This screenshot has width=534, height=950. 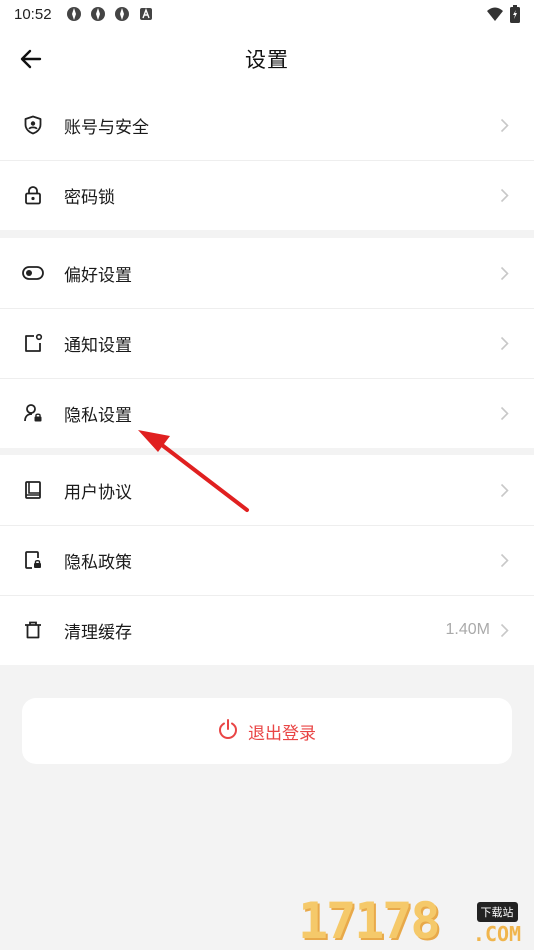 I want to click on settings-item-label: 用户协议, so click(x=98, y=492).